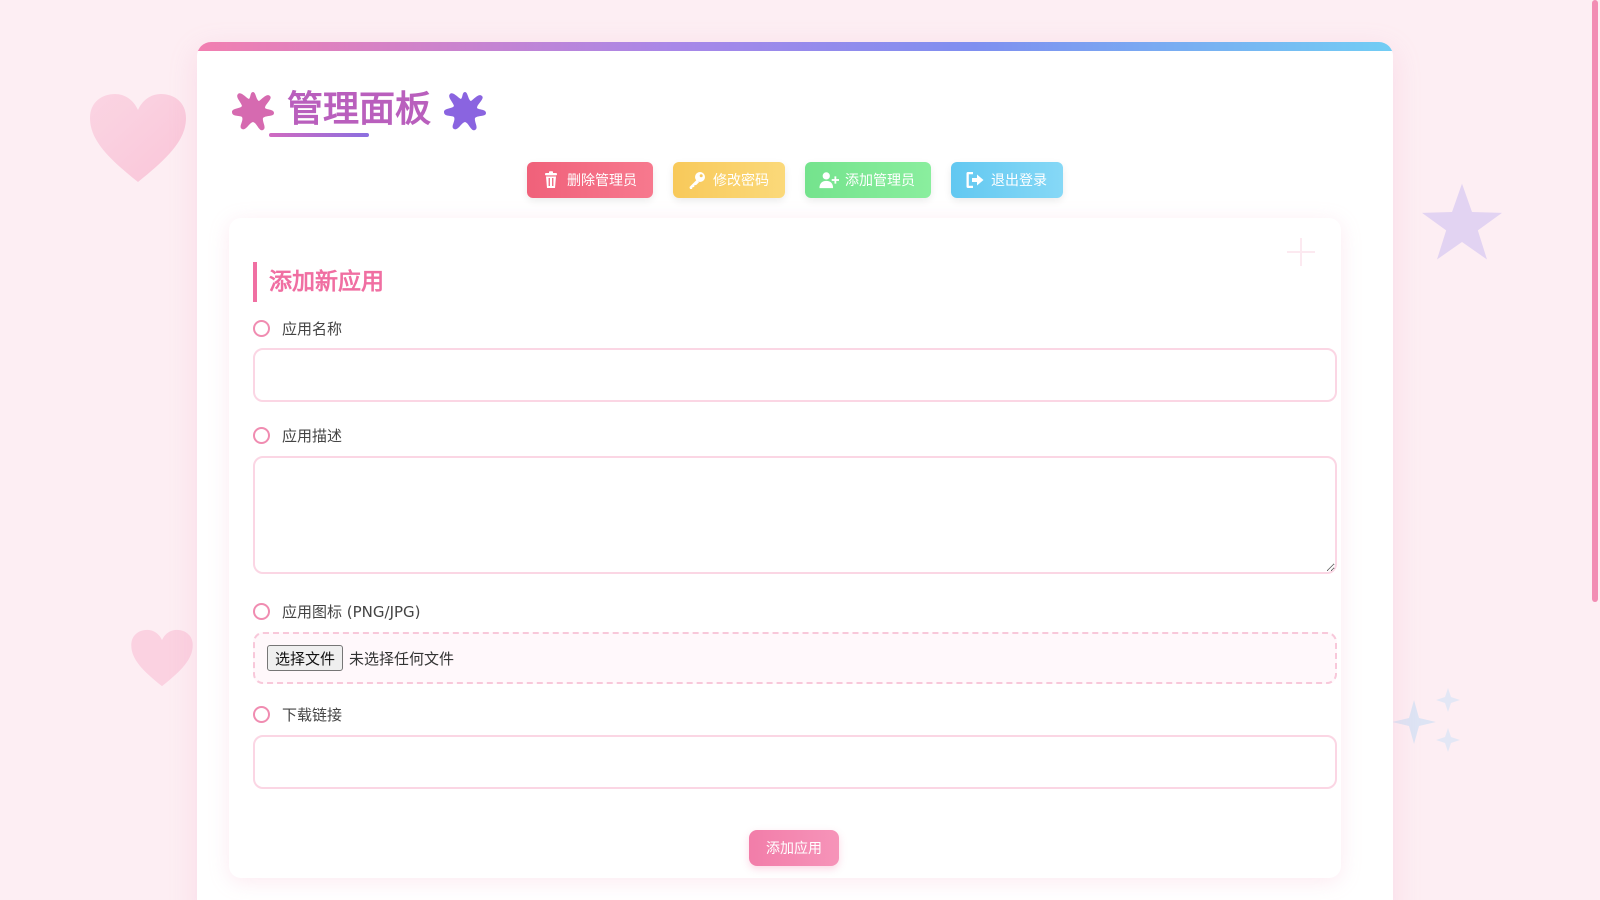 The image size is (1600, 900). Describe the element at coordinates (794, 848) in the screenshot. I see `add-app-submit-button: 添加应用` at that location.